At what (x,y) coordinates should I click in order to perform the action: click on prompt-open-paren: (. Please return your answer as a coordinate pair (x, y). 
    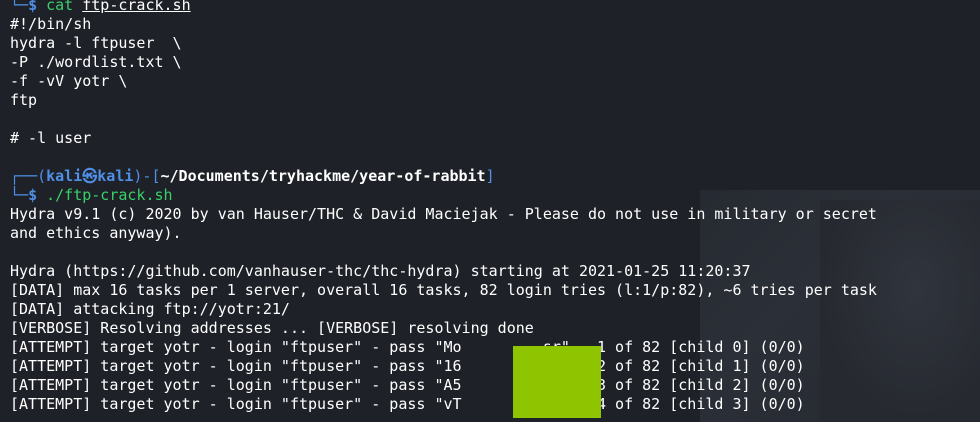
    Looking at the image, I should click on (42, 176).